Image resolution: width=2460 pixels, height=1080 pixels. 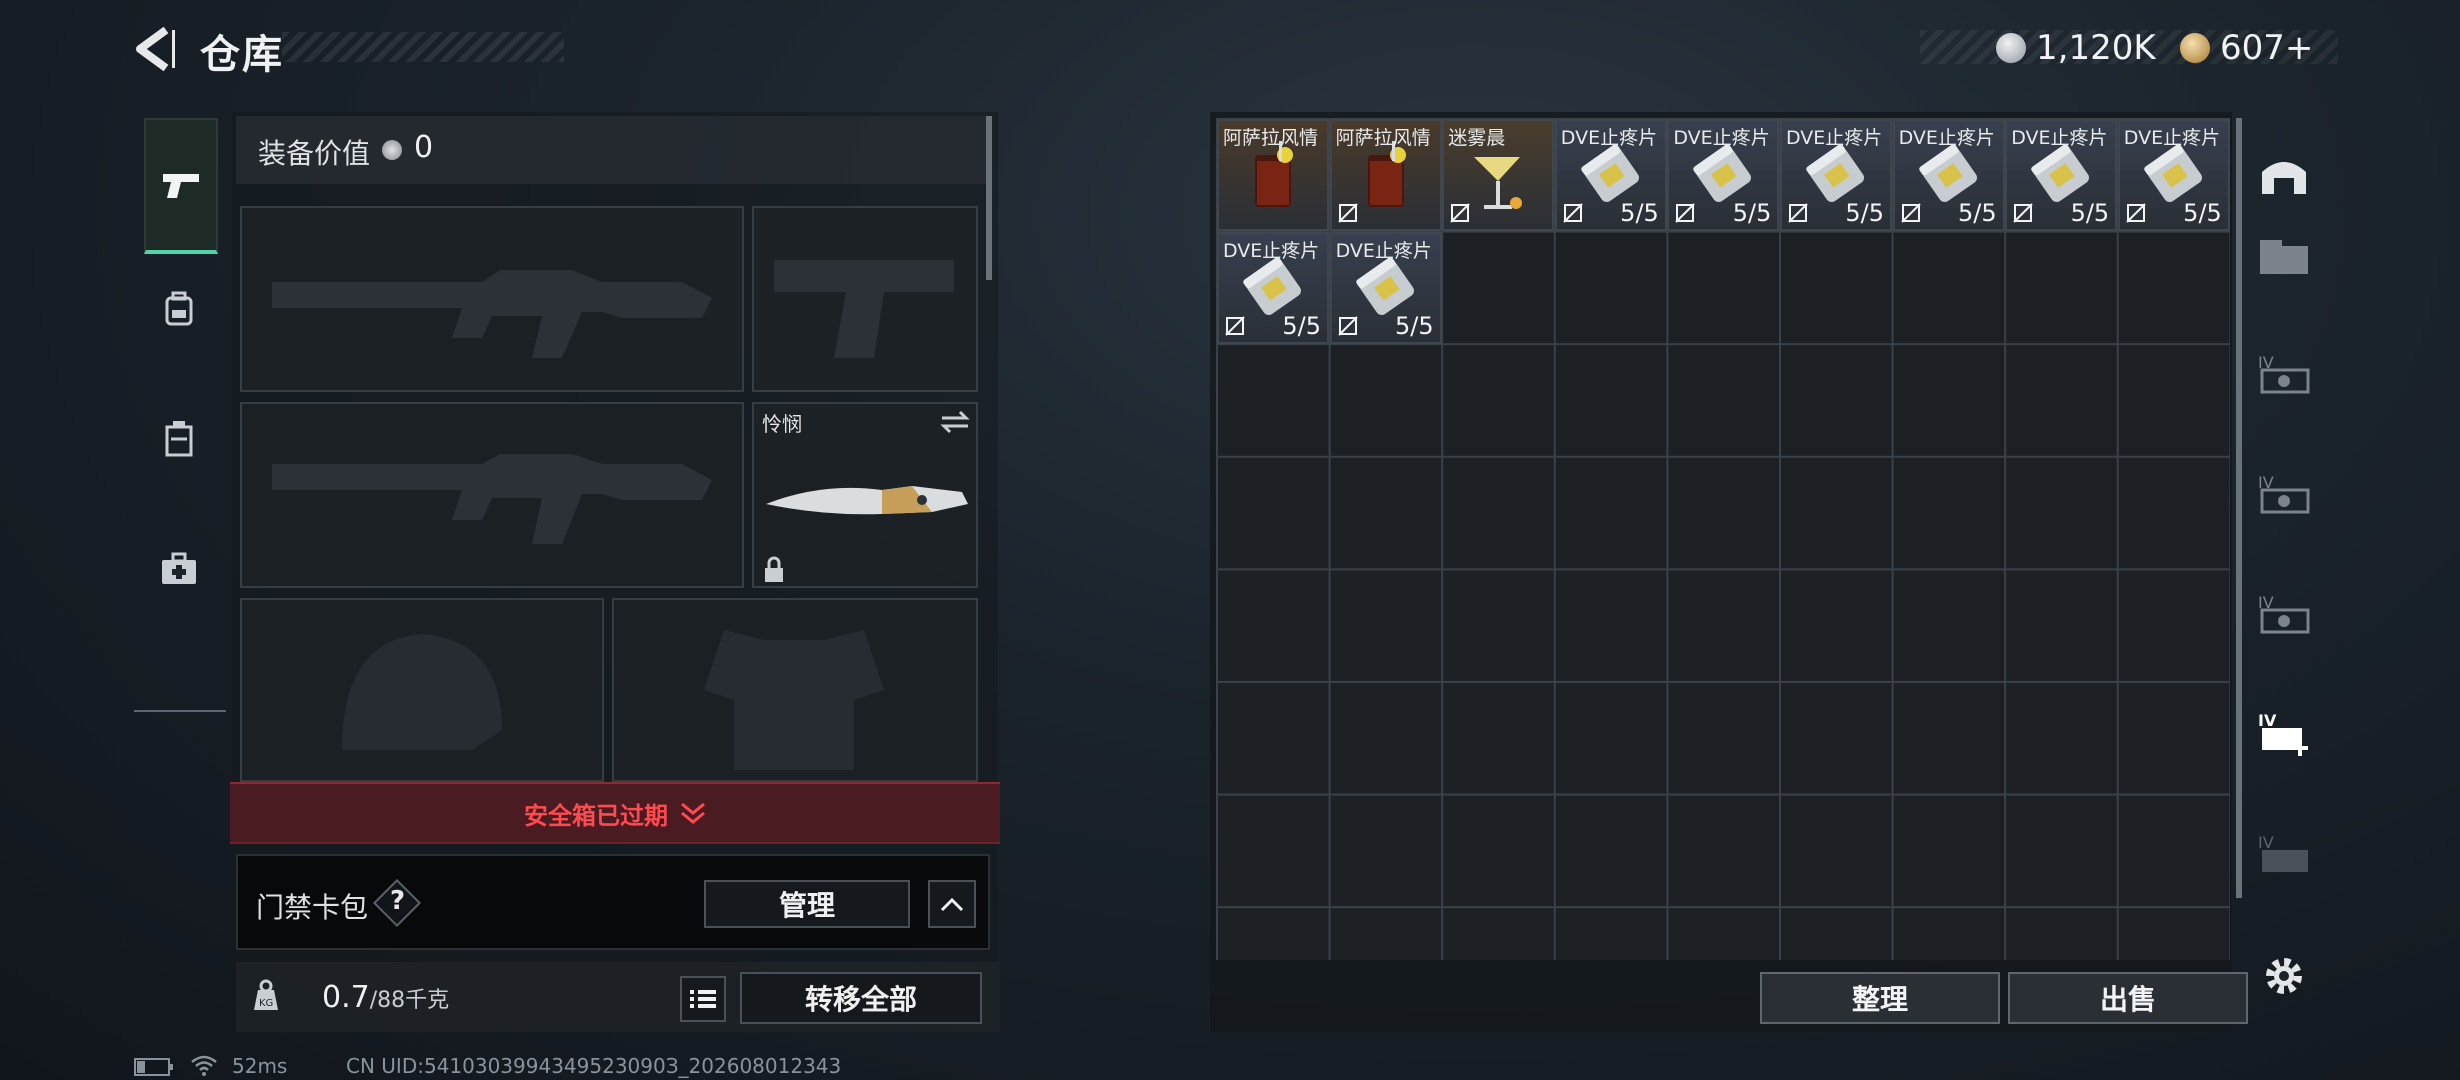 What do you see at coordinates (794, 700) in the screenshot?
I see `armor-silhouette-icon` at bounding box center [794, 700].